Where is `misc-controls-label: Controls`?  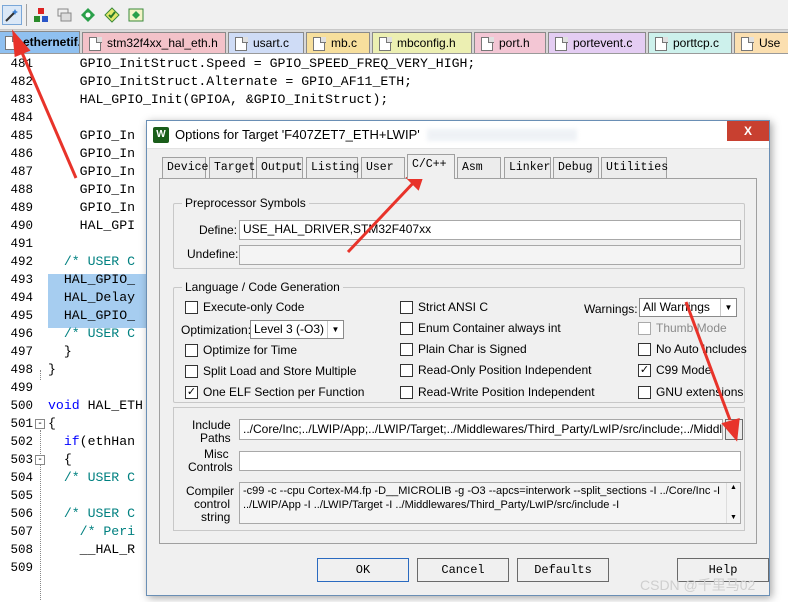
misc-controls-label: Controls is located at coordinates (210, 467).